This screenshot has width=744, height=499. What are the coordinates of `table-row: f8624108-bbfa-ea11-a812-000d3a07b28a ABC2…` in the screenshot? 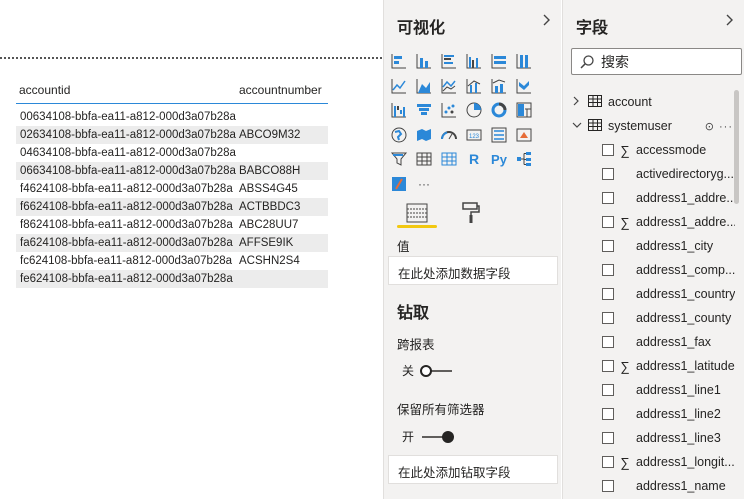 It's located at (172, 225).